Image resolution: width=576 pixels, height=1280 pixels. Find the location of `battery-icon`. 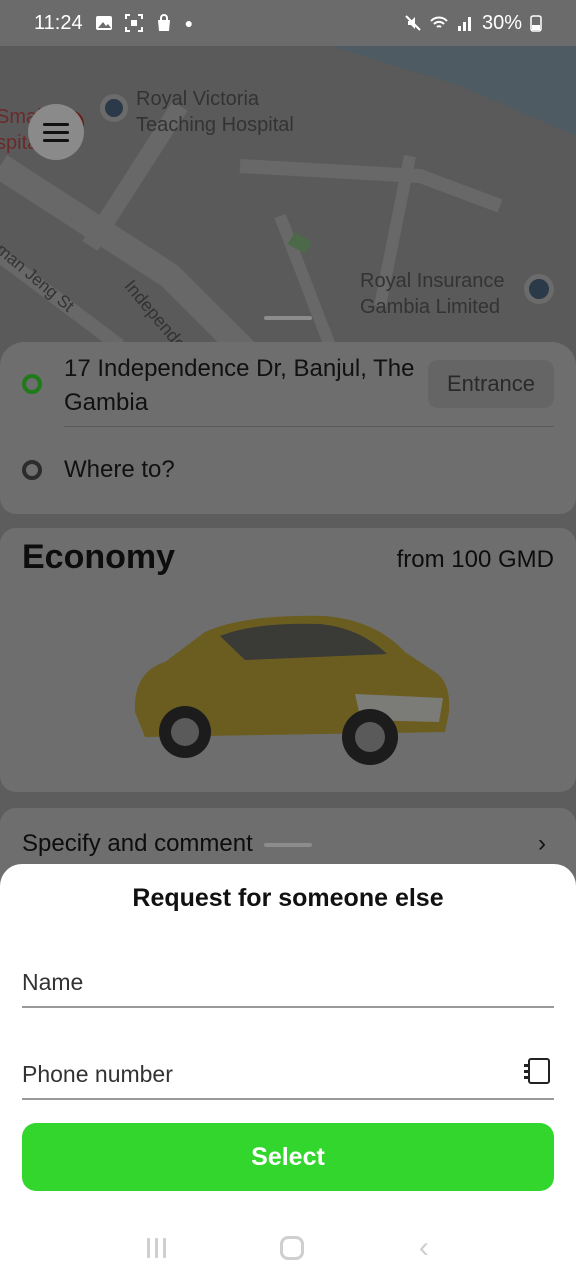

battery-icon is located at coordinates (536, 23).